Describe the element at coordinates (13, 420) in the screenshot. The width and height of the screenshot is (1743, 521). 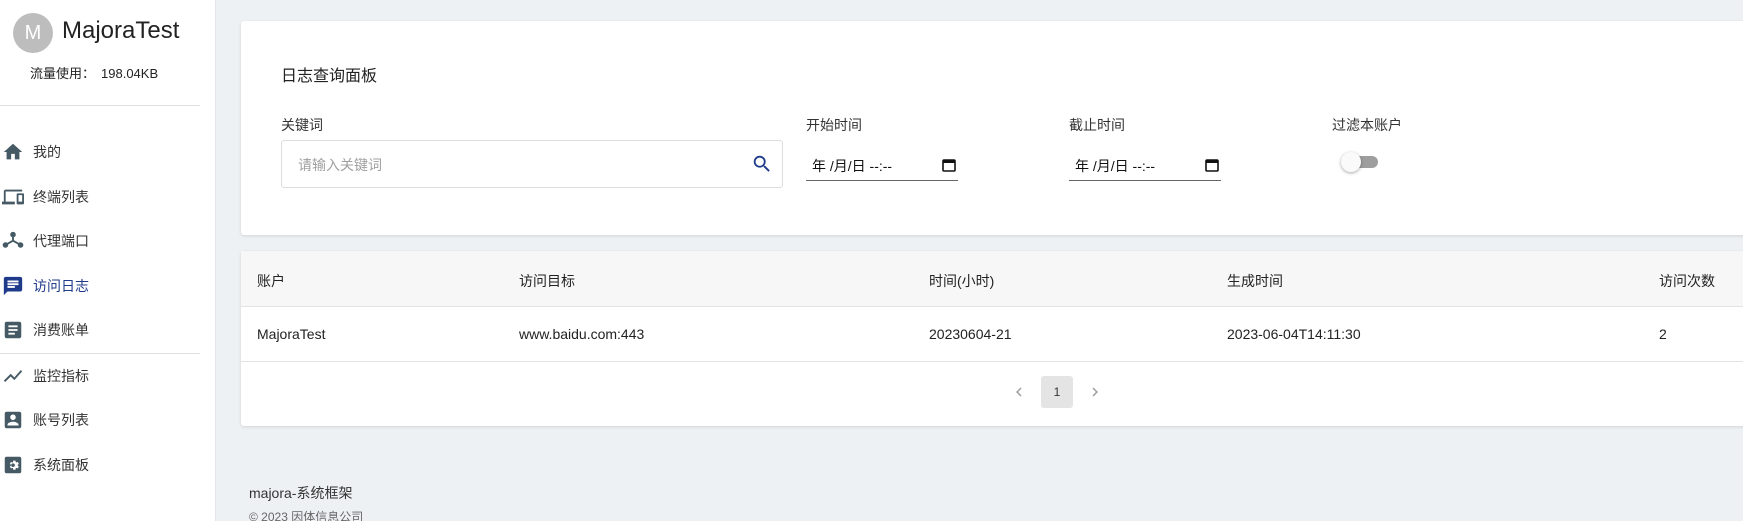
I see `account-box-icon` at that location.